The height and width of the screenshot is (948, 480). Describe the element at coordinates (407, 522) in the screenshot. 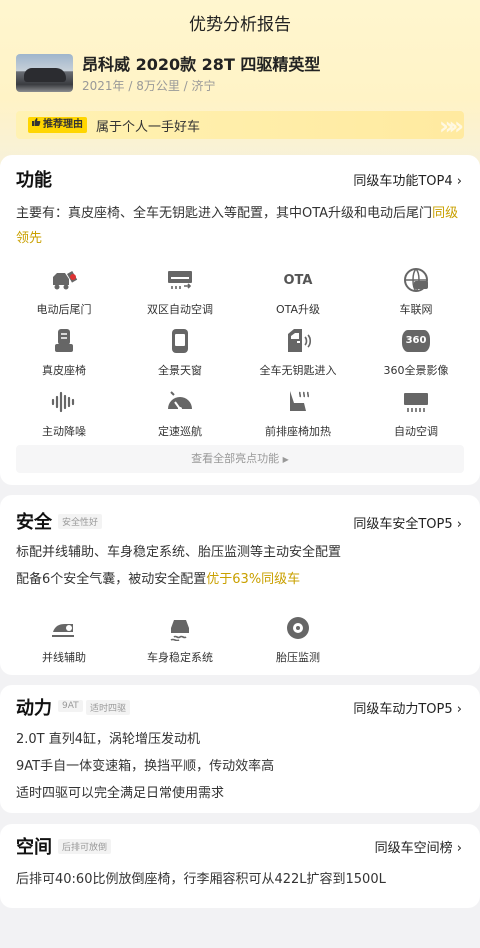

I see `safety-rank-link: 同级车安全TOP5 ›` at that location.